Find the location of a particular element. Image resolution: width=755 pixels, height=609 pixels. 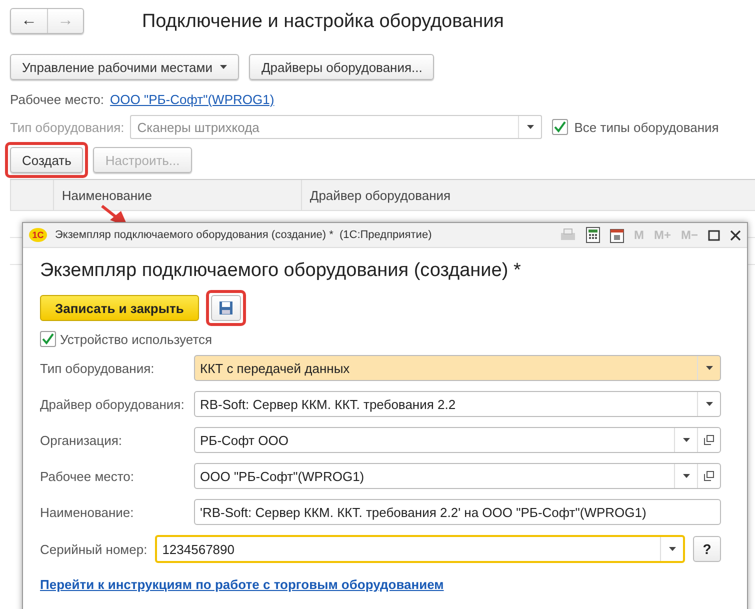

save-button is located at coordinates (225, 308).